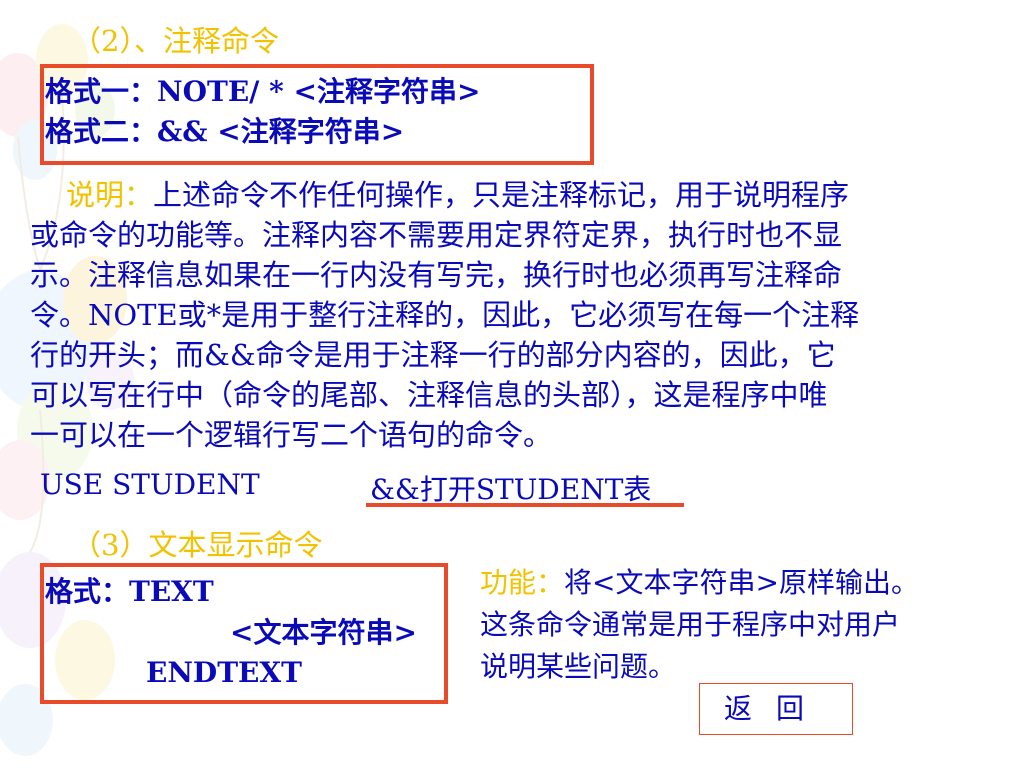 The image size is (1024, 768). I want to click on text-format-body: <文本字符串>, so click(323, 632).